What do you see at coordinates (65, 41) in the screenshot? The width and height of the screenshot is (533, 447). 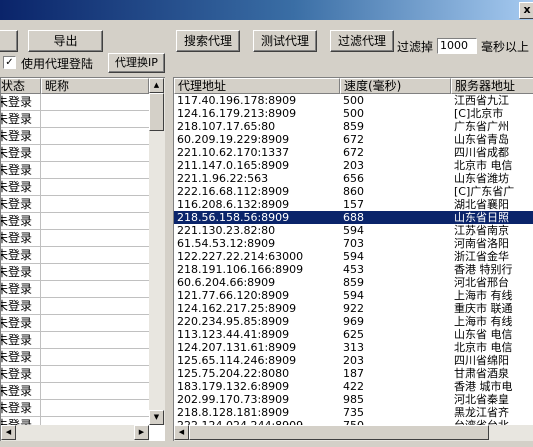 I see `export-button: 导出` at bounding box center [65, 41].